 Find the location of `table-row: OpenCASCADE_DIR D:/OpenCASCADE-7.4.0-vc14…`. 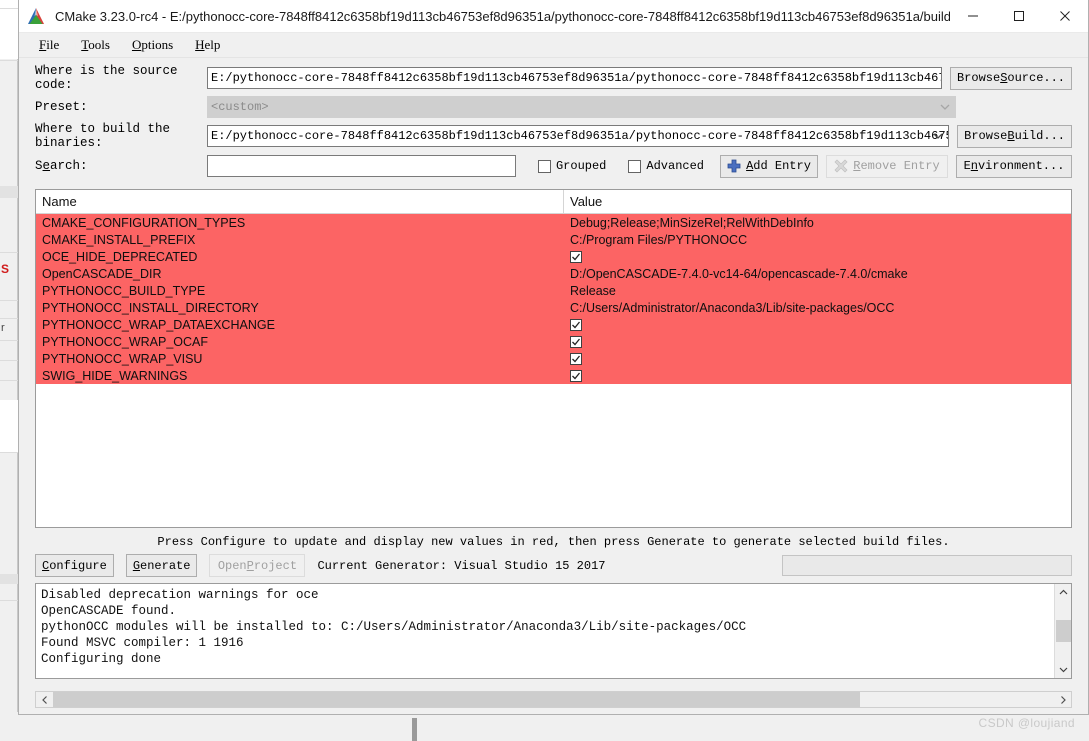

table-row: OpenCASCADE_DIR D:/OpenCASCADE-7.4.0-vc14… is located at coordinates (553, 273).